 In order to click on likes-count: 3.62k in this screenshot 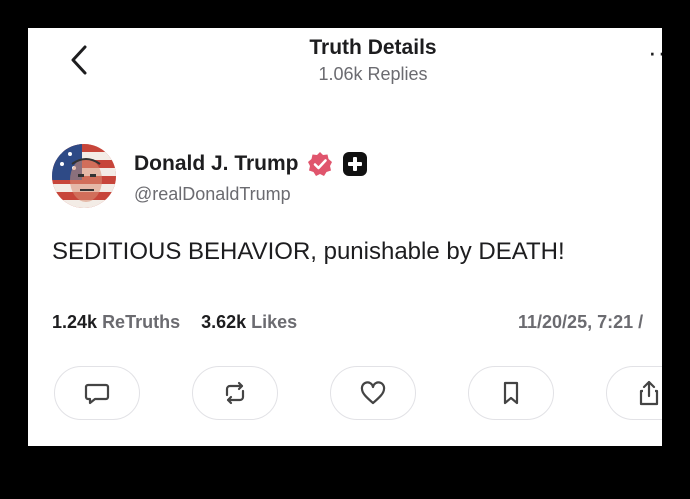, I will do `click(224, 322)`.